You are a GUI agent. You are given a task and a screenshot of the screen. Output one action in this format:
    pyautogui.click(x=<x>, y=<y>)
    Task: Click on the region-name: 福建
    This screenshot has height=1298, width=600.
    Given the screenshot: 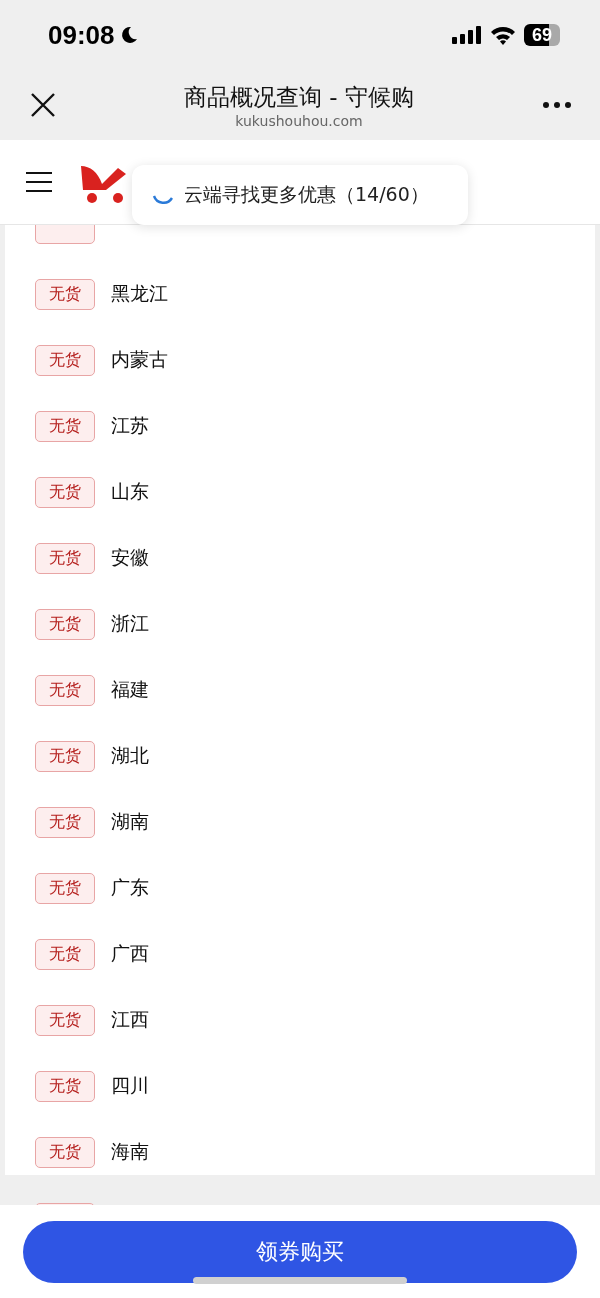 What is the action you would take?
    pyautogui.click(x=130, y=689)
    